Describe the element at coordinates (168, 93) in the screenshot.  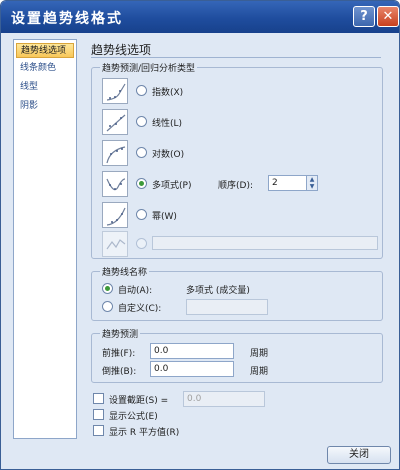
I see `exponential-label: 指数(X)` at that location.